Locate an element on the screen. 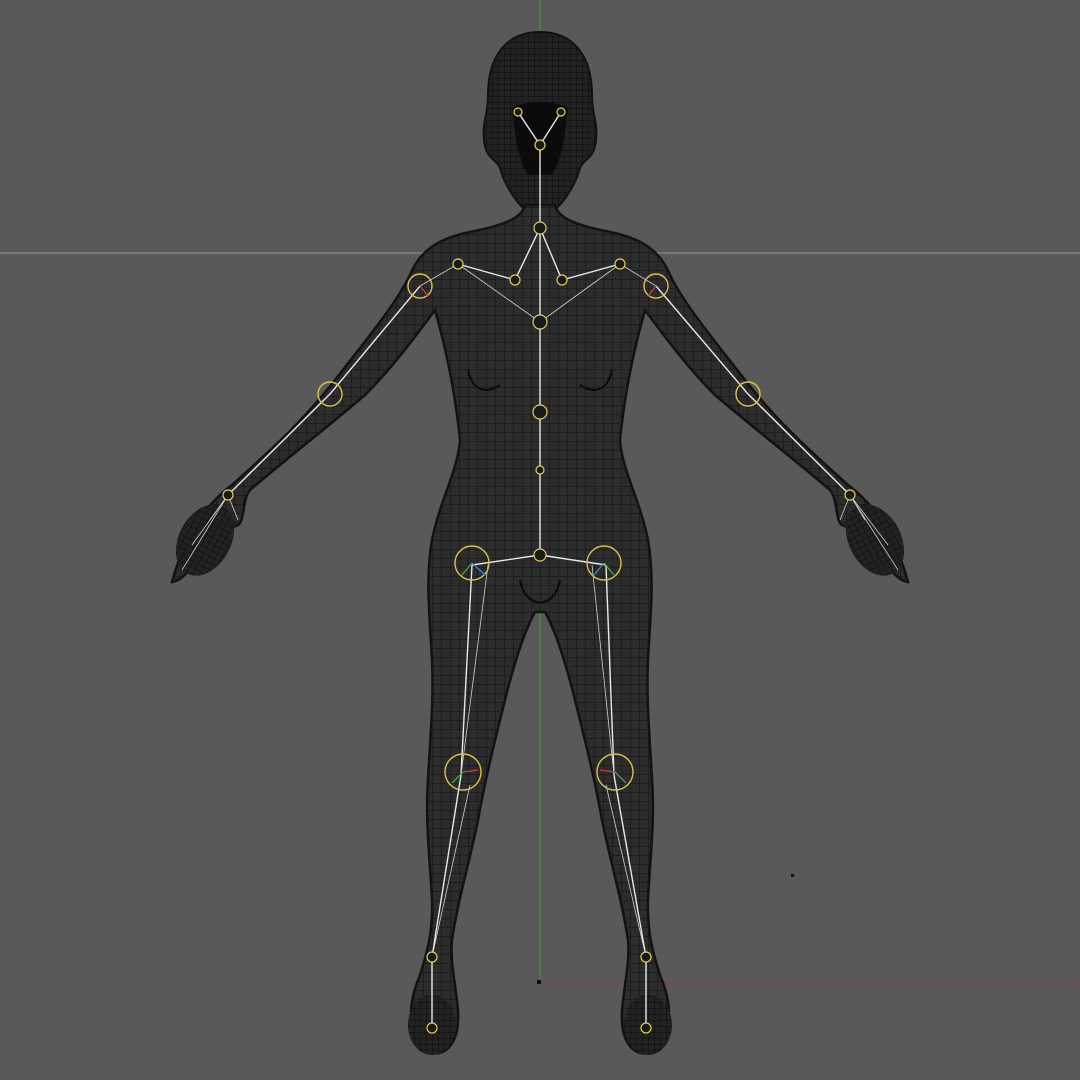  joint-toe-right is located at coordinates (646, 1028).